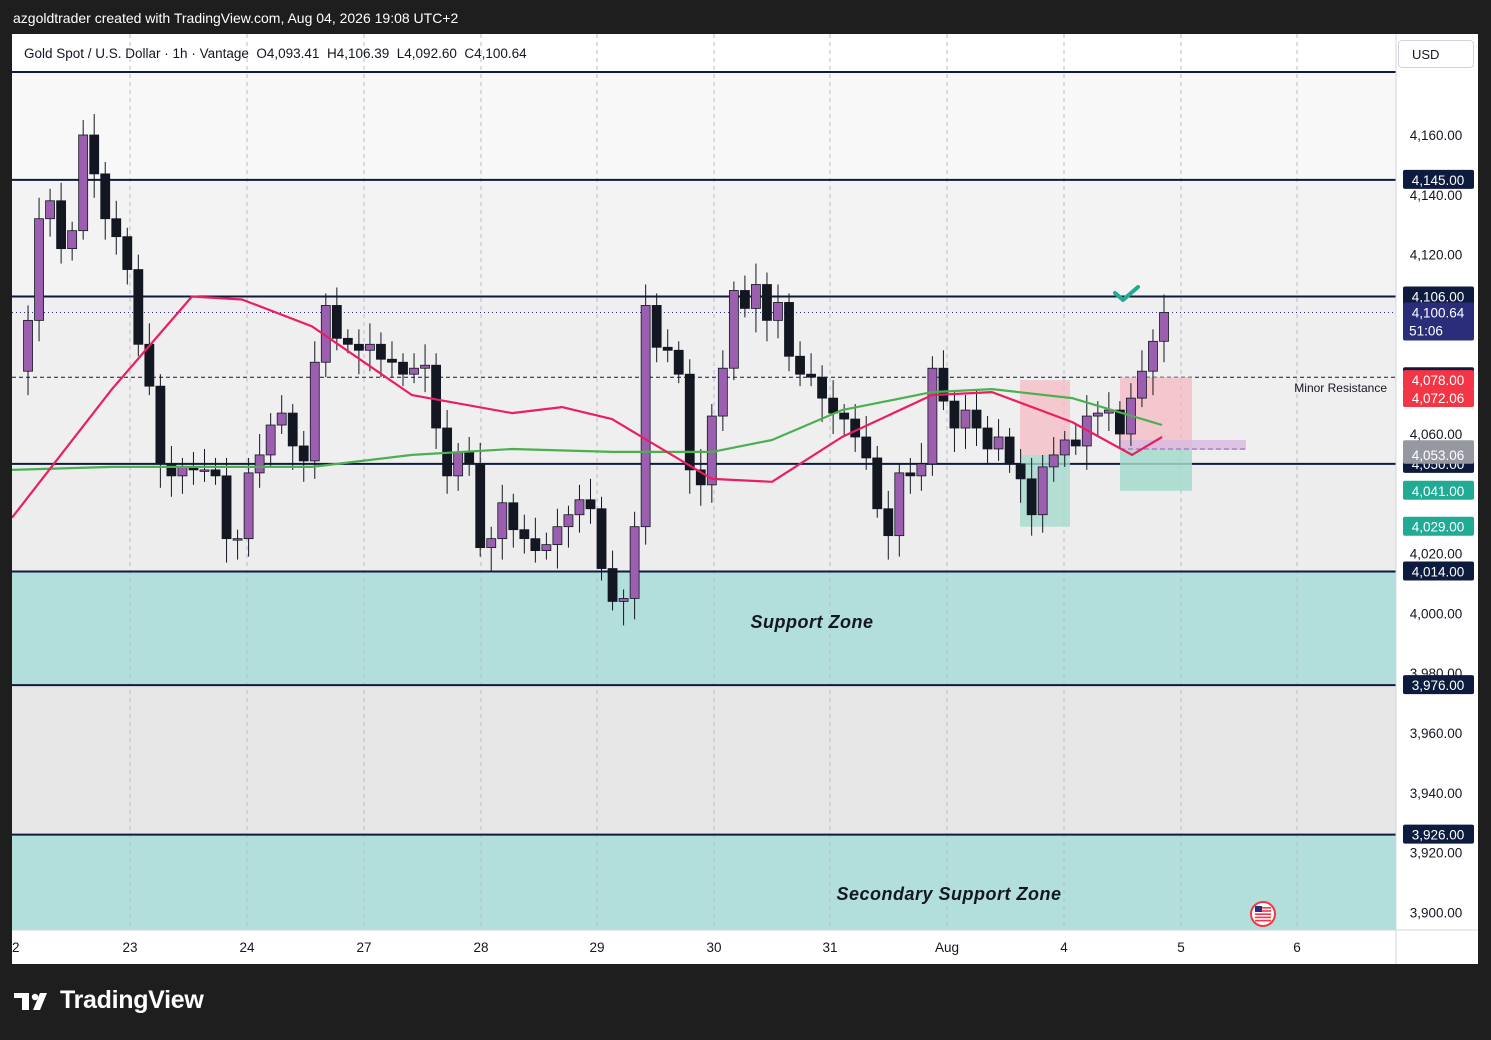 This screenshot has height=1040, width=1491. I want to click on x-tick-label: 6, so click(1297, 947).